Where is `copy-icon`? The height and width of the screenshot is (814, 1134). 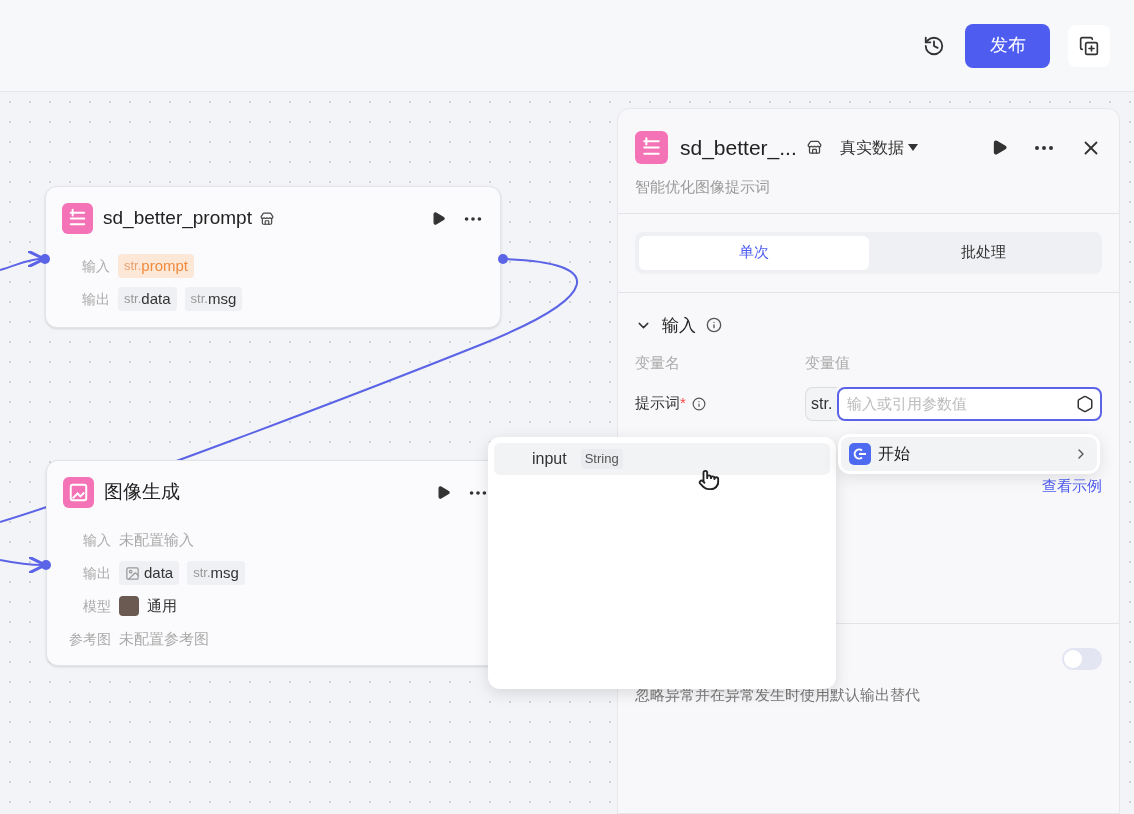 copy-icon is located at coordinates (1089, 45).